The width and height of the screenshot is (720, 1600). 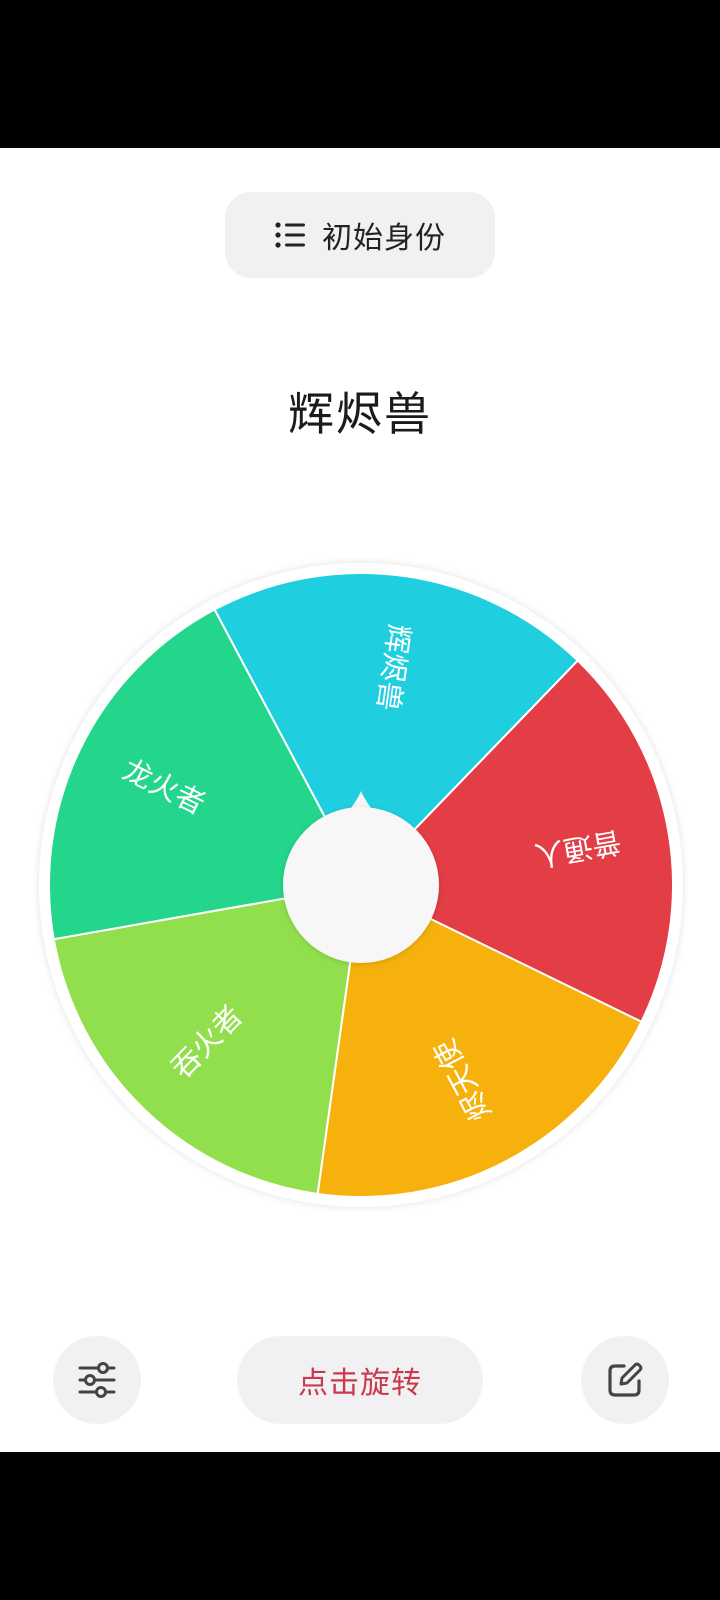 I want to click on list-icon, so click(x=290, y=235).